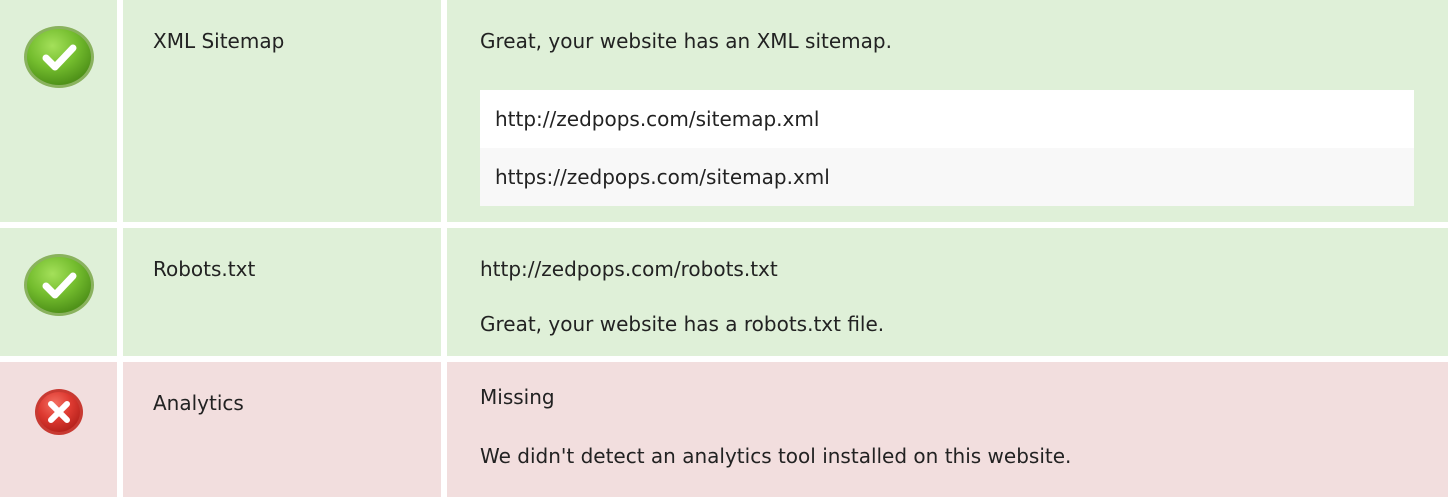 The image size is (1448, 497). I want to click on sitemap-status-cell, so click(58, 111).